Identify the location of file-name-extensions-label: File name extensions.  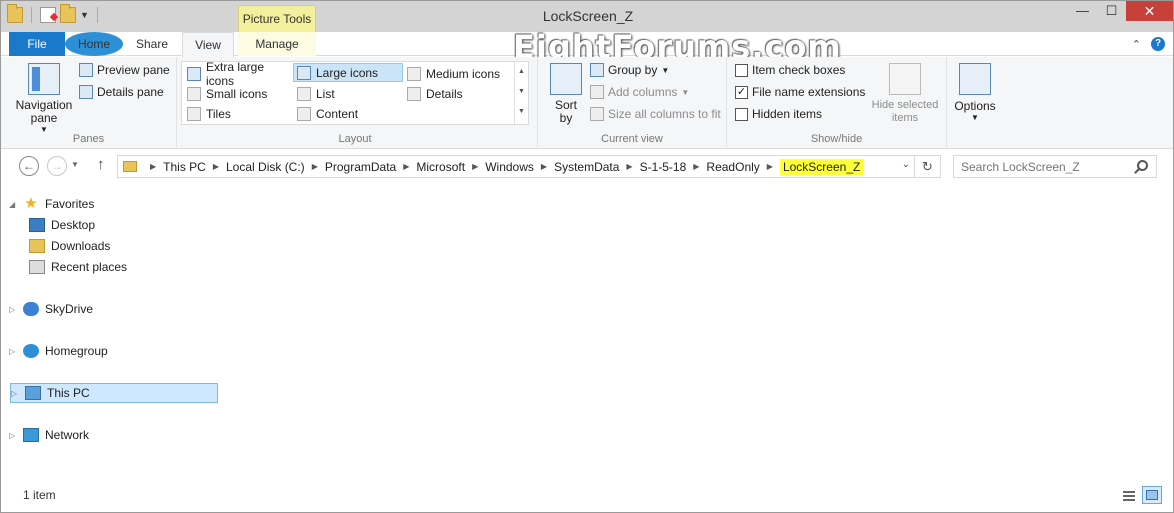
(809, 92).